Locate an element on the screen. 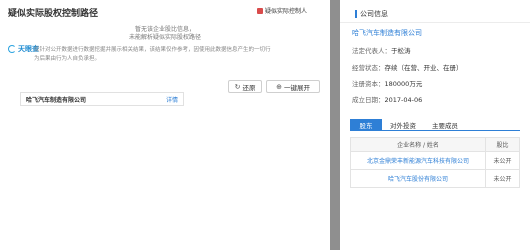 Image resolution: width=530 pixels, height=250 pixels. founded-value: 2017-04-06 is located at coordinates (403, 100).